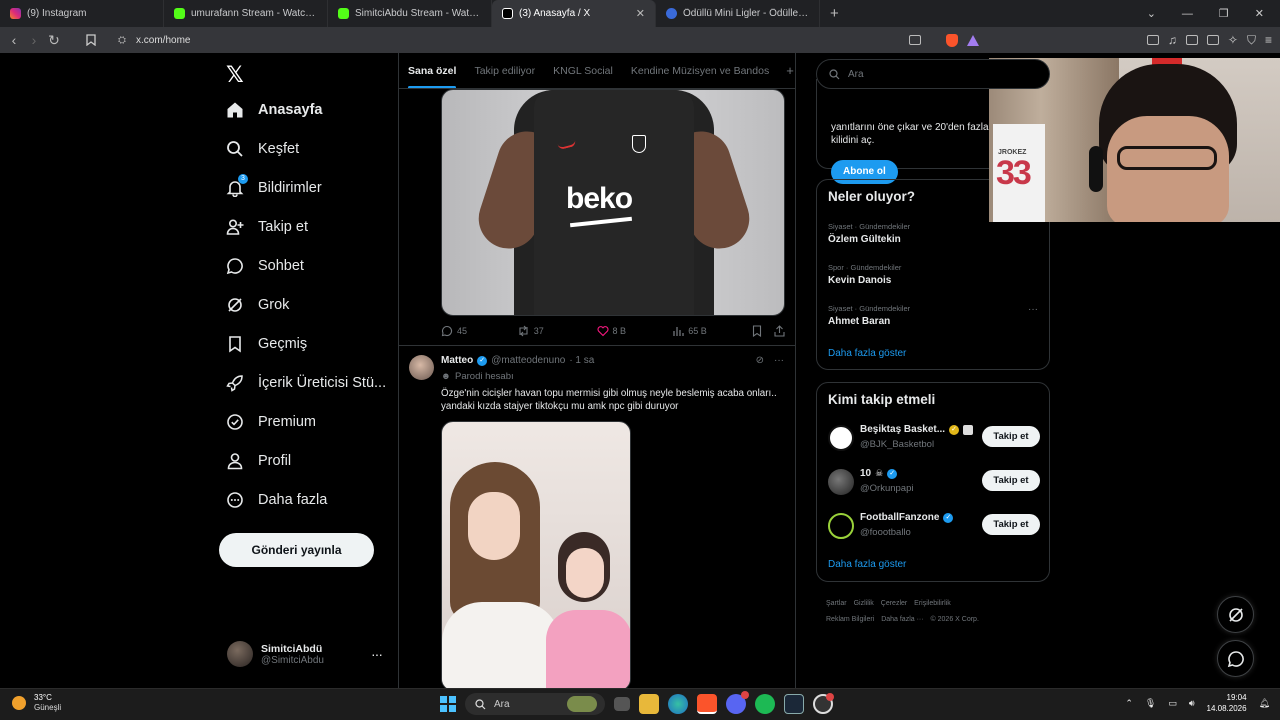  Describe the element at coordinates (274, 185) in the screenshot. I see `nav-item-notifications: 3 Bildirimler` at that location.